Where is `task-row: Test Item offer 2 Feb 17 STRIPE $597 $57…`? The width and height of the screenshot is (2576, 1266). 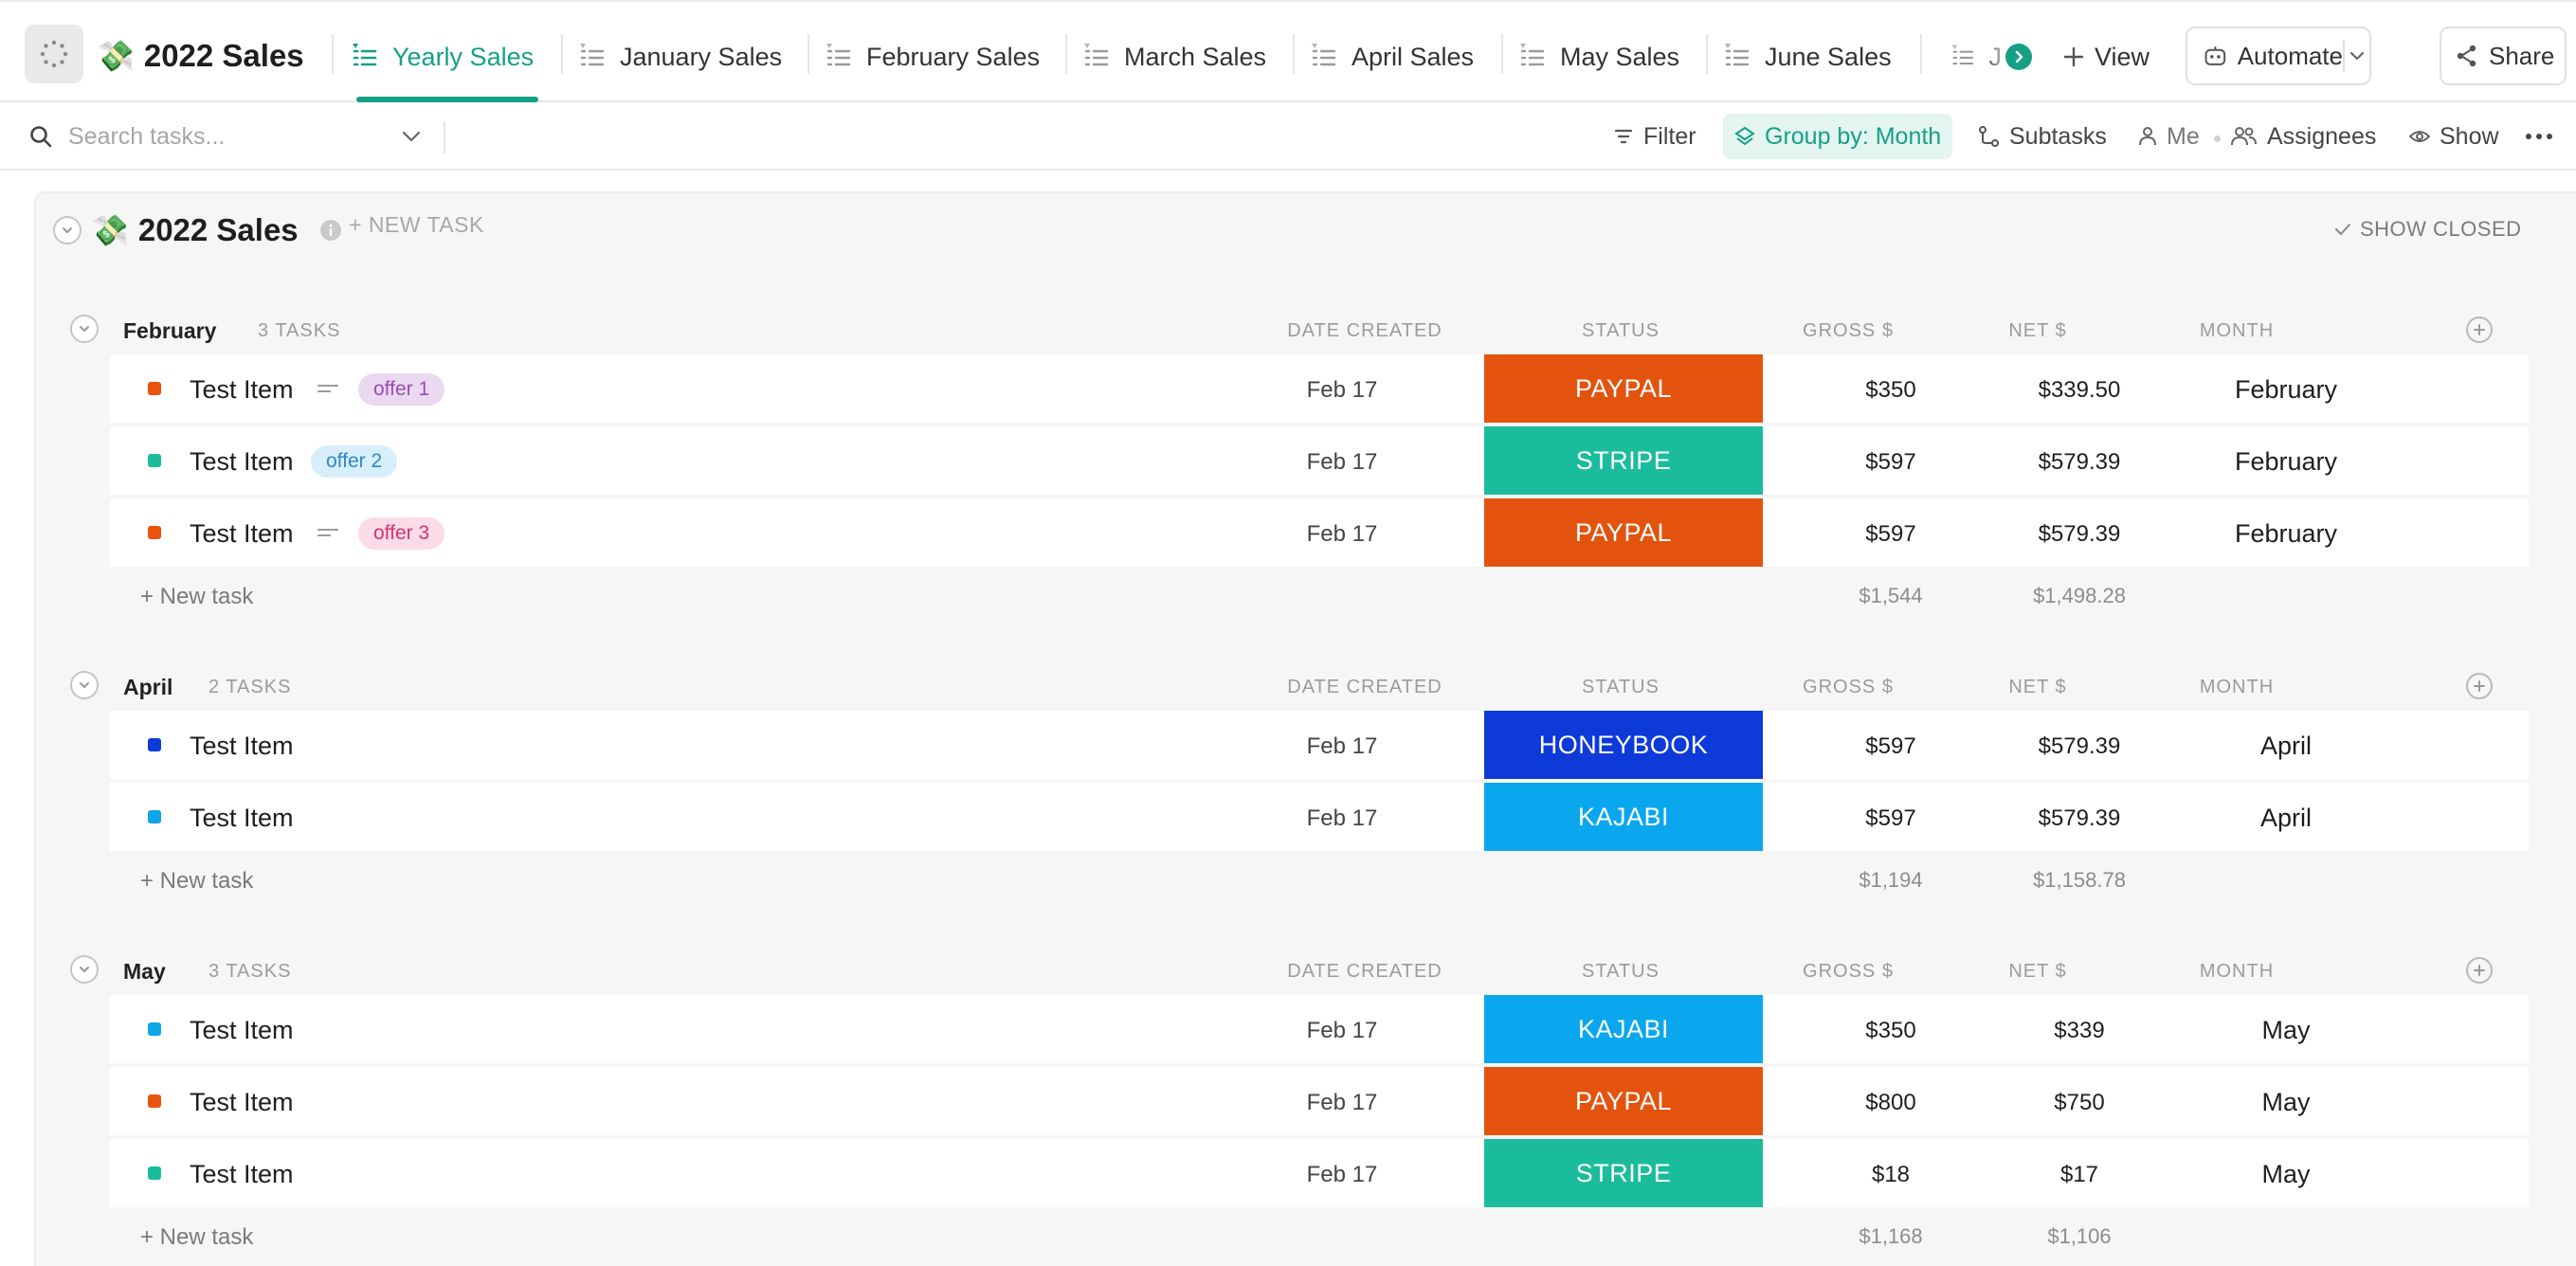 task-row: Test Item offer 2 Feb 17 STRIPE $597 $57… is located at coordinates (1319, 460).